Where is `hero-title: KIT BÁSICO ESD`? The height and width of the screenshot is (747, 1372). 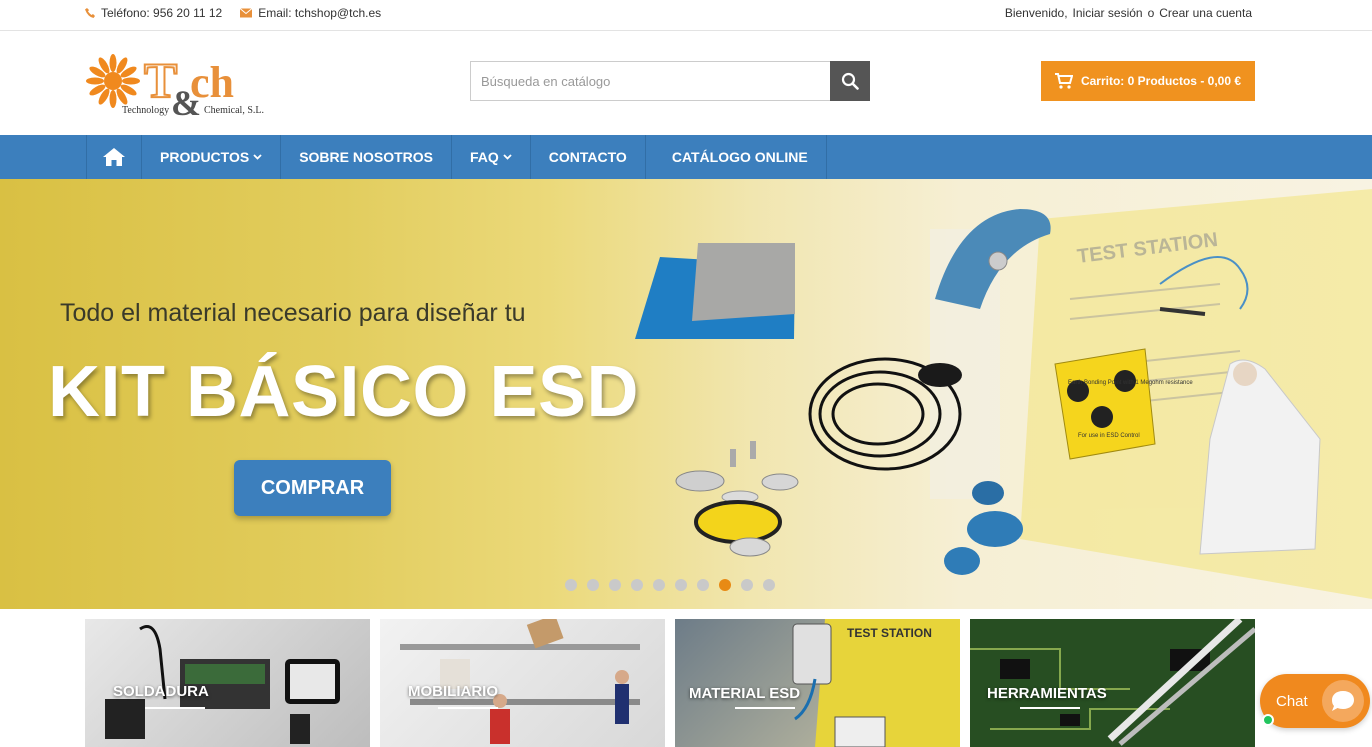 hero-title: KIT BÁSICO ESD is located at coordinates (344, 392).